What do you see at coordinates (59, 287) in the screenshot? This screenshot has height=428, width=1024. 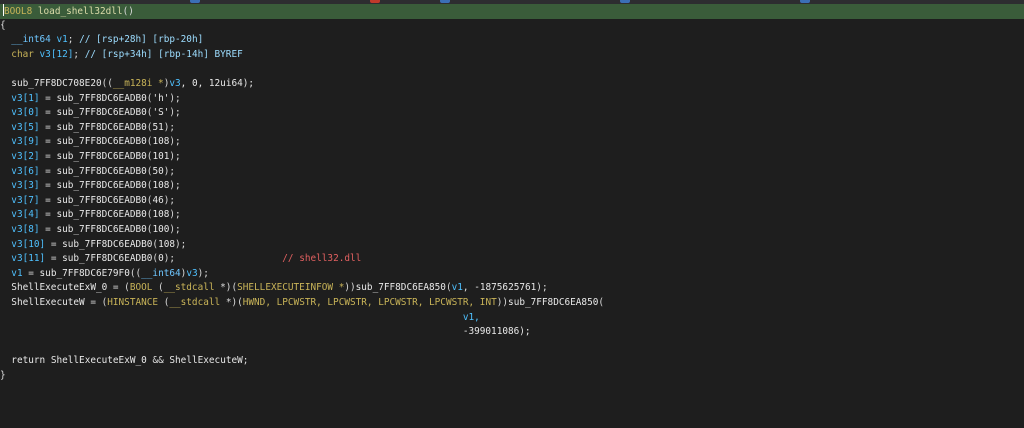 I see `assign-lhs: ShellExecuteExW_0` at bounding box center [59, 287].